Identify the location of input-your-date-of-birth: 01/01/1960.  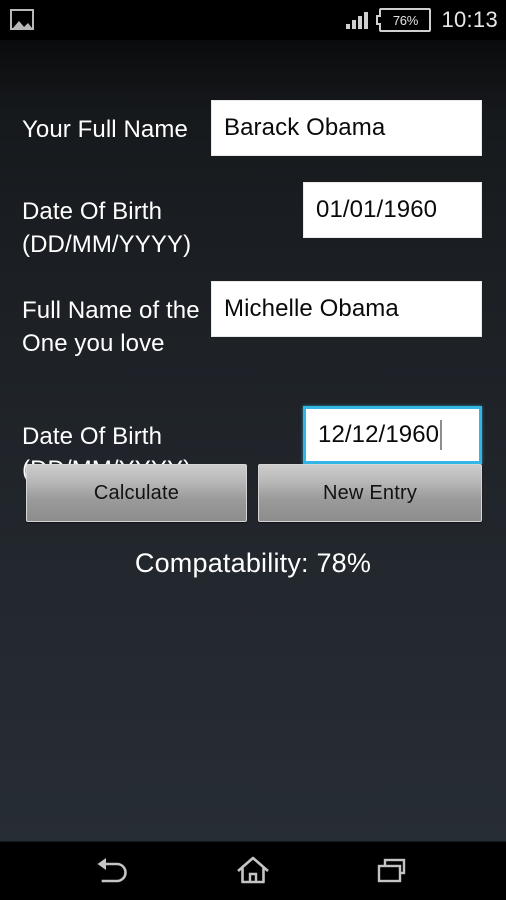
(392, 210).